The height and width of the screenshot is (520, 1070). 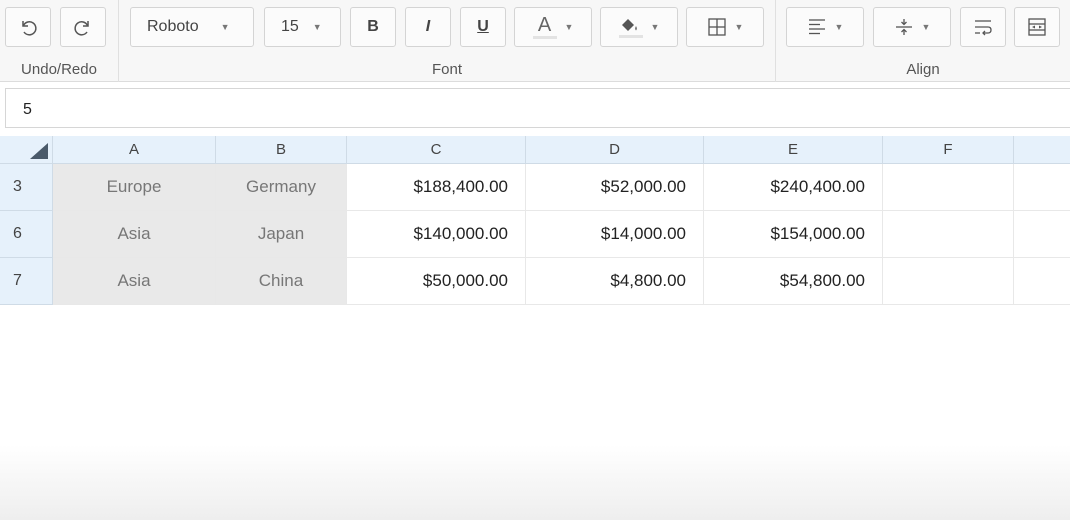 What do you see at coordinates (630, 27) in the screenshot?
I see `fill-color-icon` at bounding box center [630, 27].